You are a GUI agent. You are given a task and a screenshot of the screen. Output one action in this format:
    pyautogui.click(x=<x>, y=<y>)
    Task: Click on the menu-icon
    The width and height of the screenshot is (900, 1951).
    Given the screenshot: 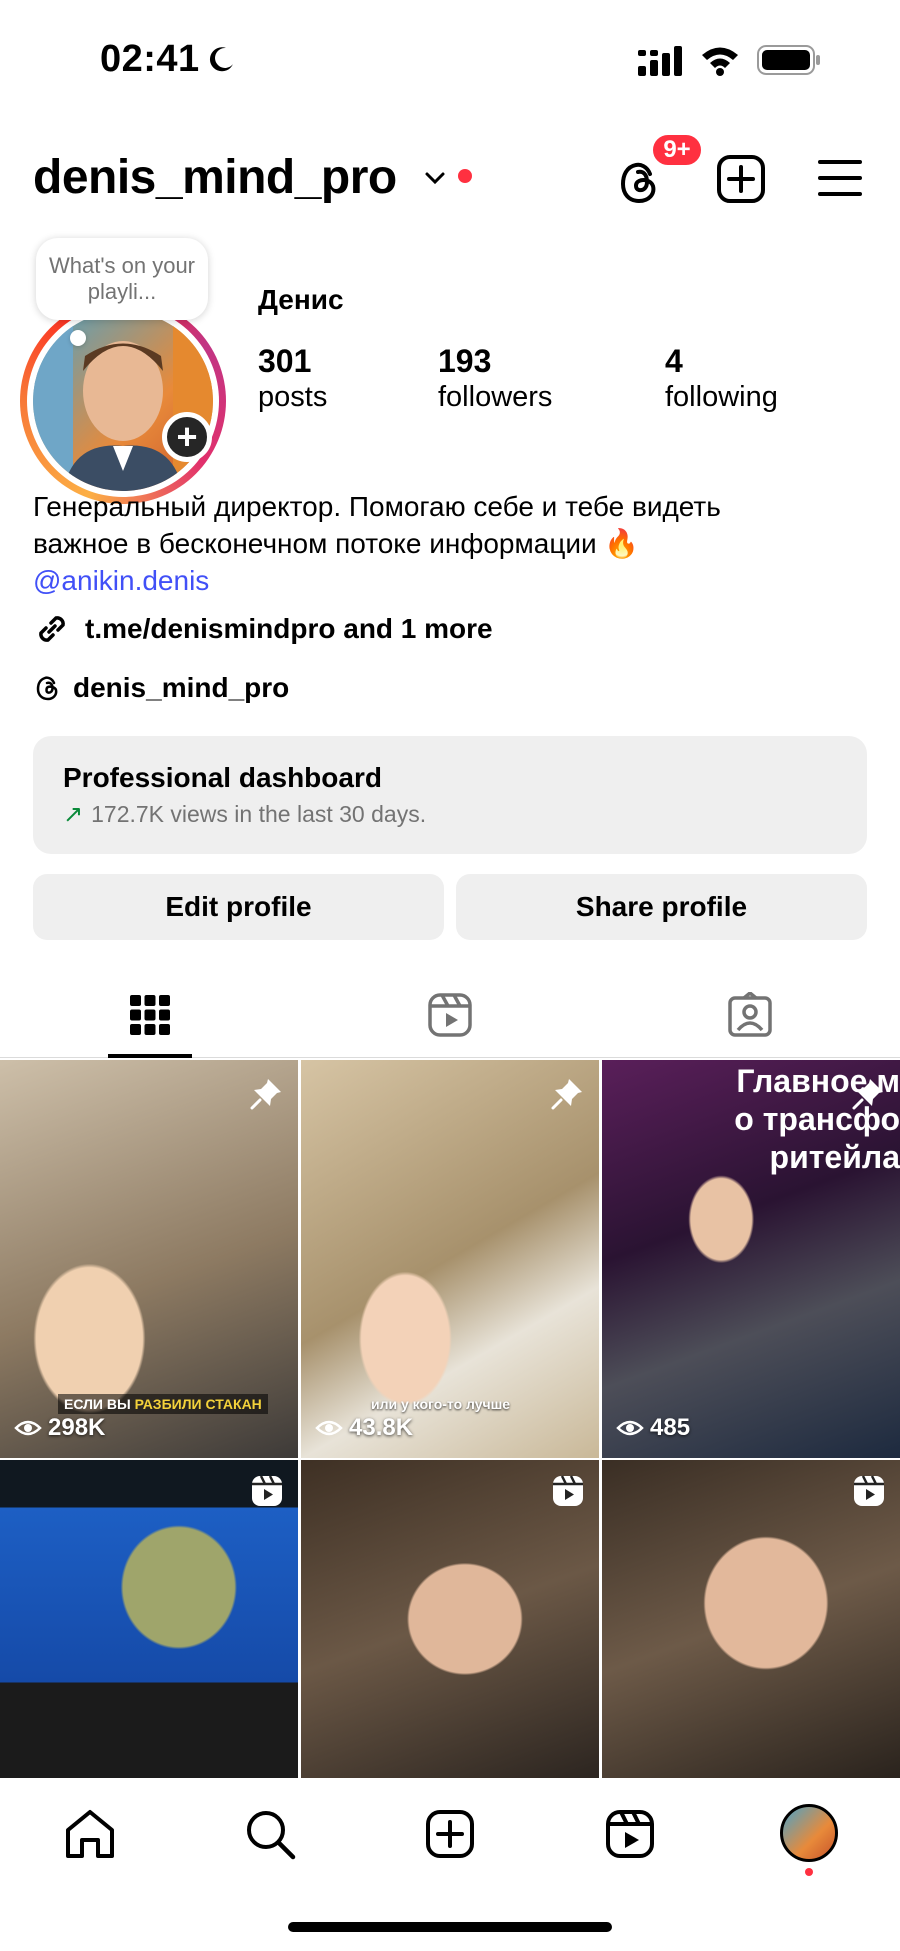 What is the action you would take?
    pyautogui.click(x=840, y=178)
    